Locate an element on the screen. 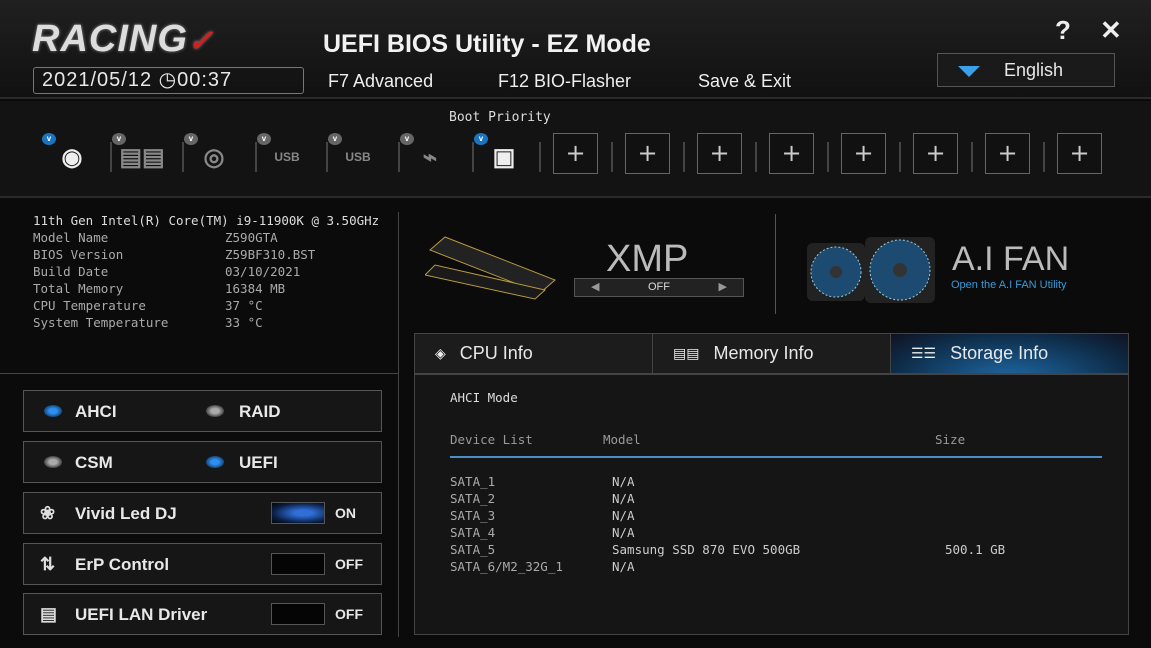 The image size is (1151, 648). toggle-state: ON is located at coordinates (345, 513).